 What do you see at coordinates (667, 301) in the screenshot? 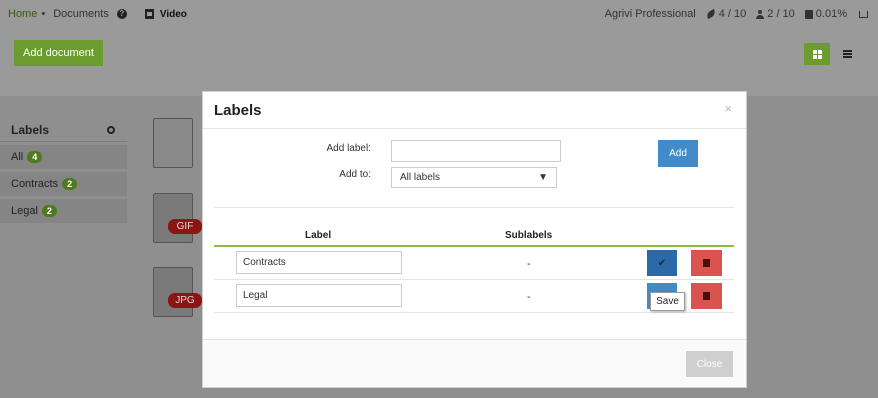
I see `save-tooltip: Save` at bounding box center [667, 301].